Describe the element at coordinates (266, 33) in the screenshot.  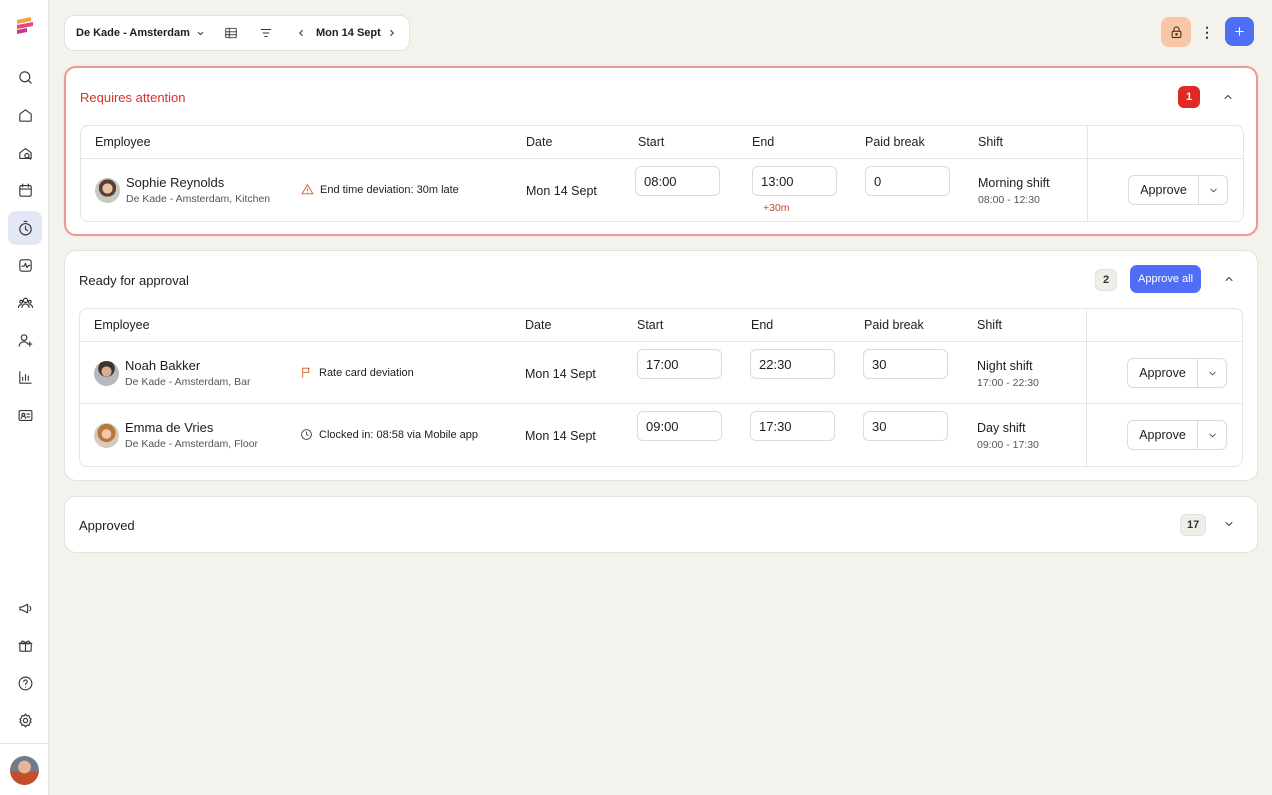
I see `filter-icon` at that location.